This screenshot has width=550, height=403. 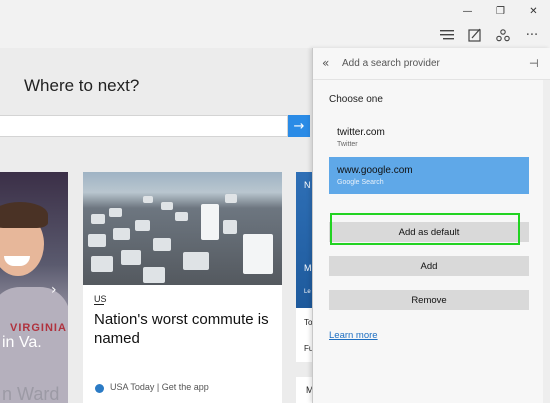 What do you see at coordinates (38, 328) in the screenshot?
I see `shirt-text: VIRGINIA` at bounding box center [38, 328].